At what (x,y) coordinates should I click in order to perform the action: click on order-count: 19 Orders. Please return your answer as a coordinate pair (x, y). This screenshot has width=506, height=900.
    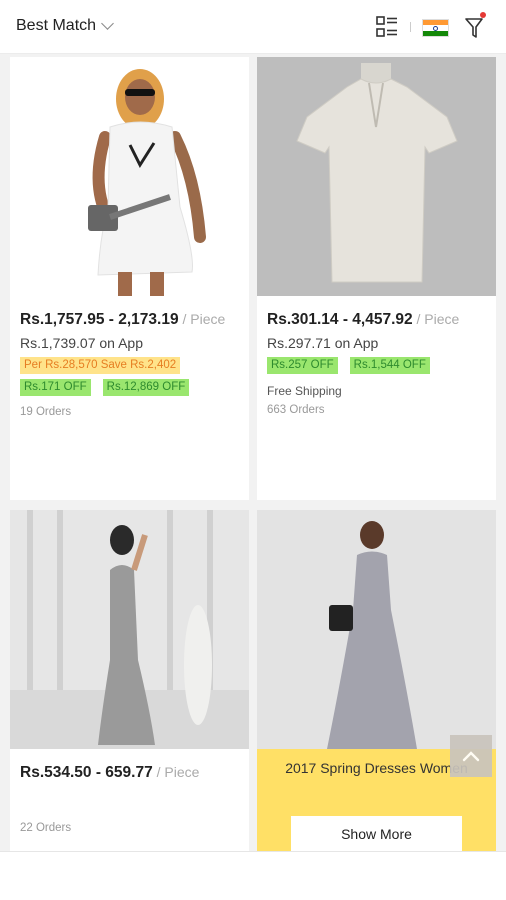
    Looking at the image, I should click on (46, 412).